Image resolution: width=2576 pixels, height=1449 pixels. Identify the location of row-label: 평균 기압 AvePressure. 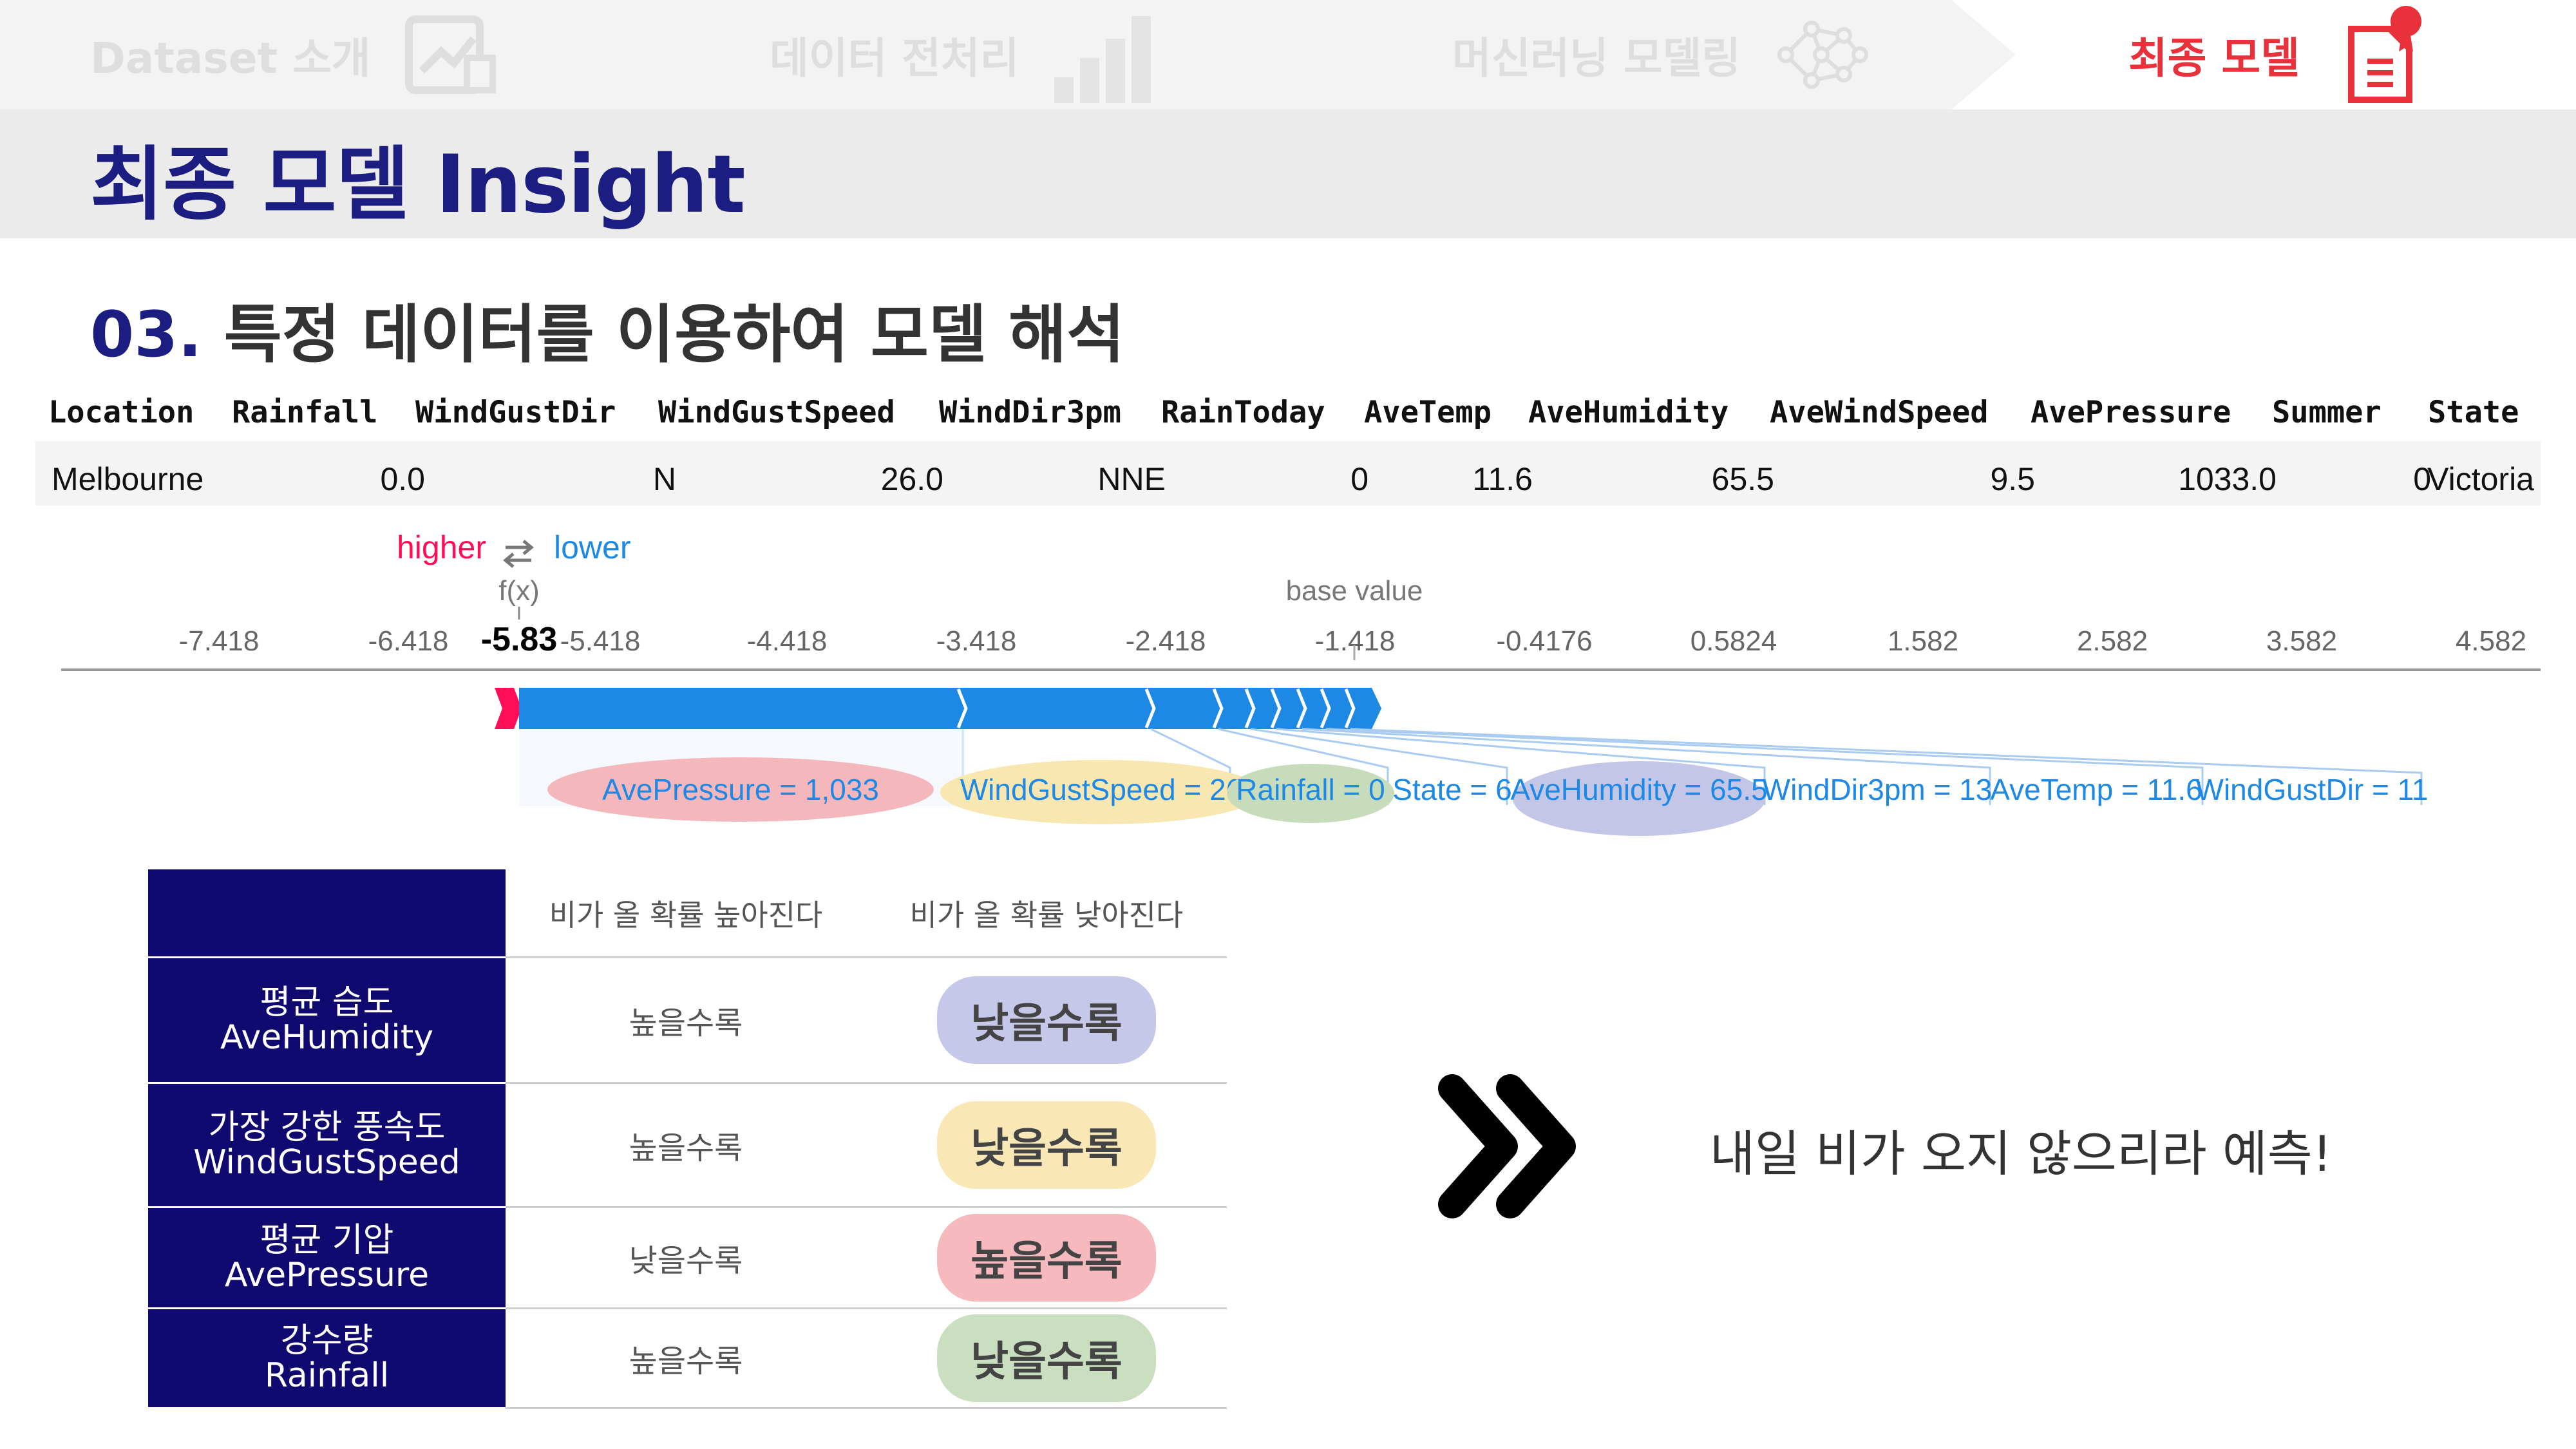
(327, 1258).